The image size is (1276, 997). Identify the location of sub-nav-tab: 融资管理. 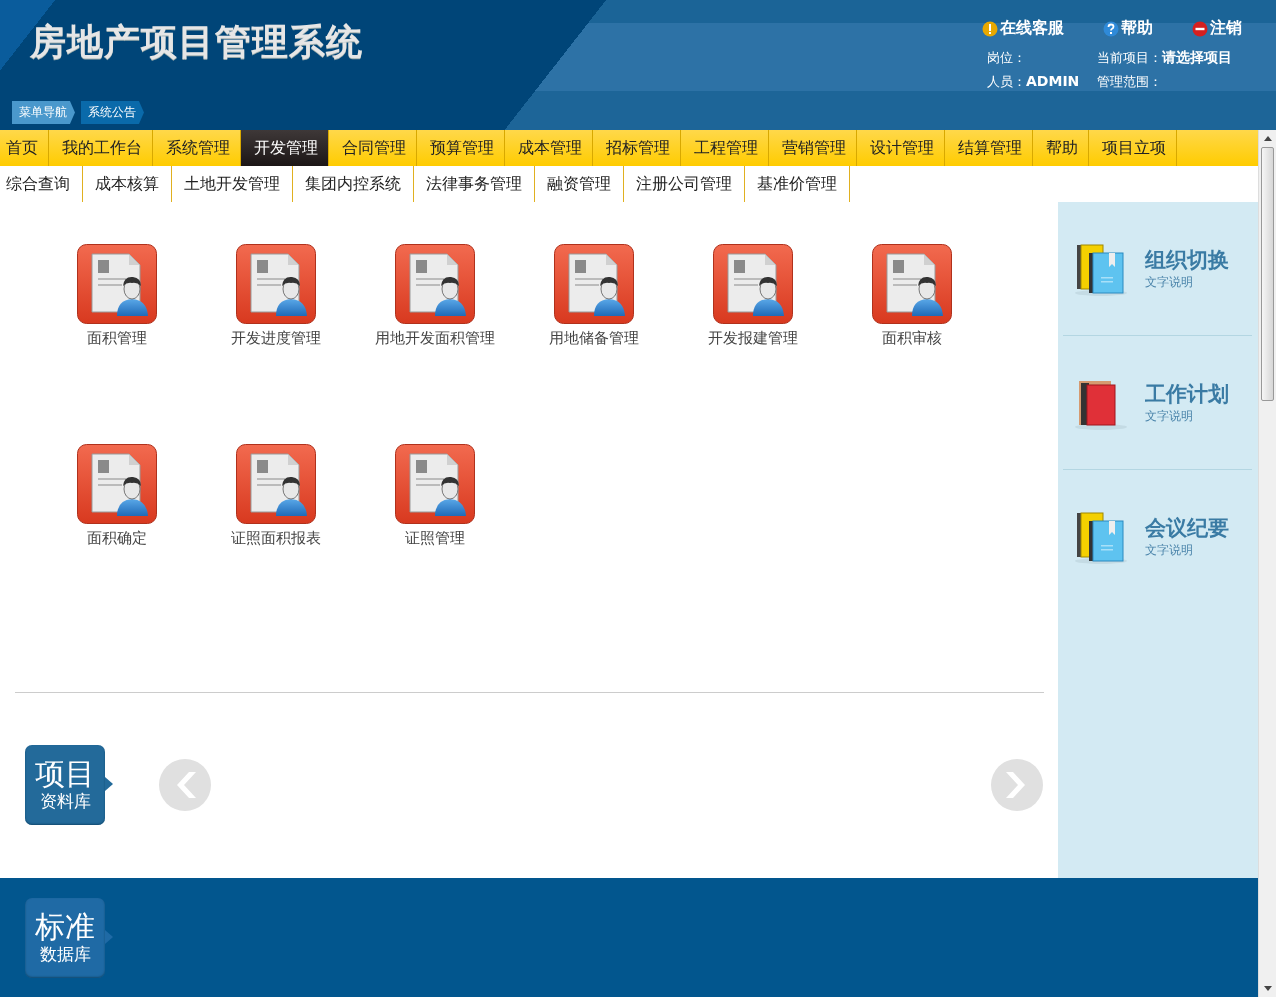
(579, 184).